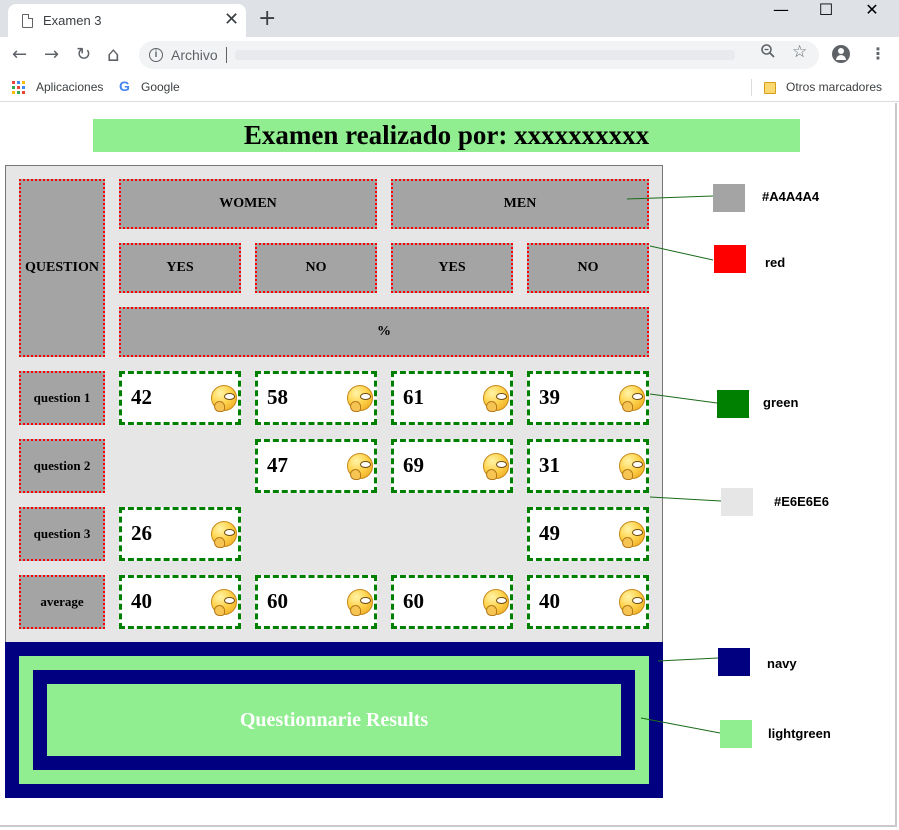 Image resolution: width=899 pixels, height=830 pixels. Describe the element at coordinates (737, 502) in the screenshot. I see `swatch-lightgray` at that location.